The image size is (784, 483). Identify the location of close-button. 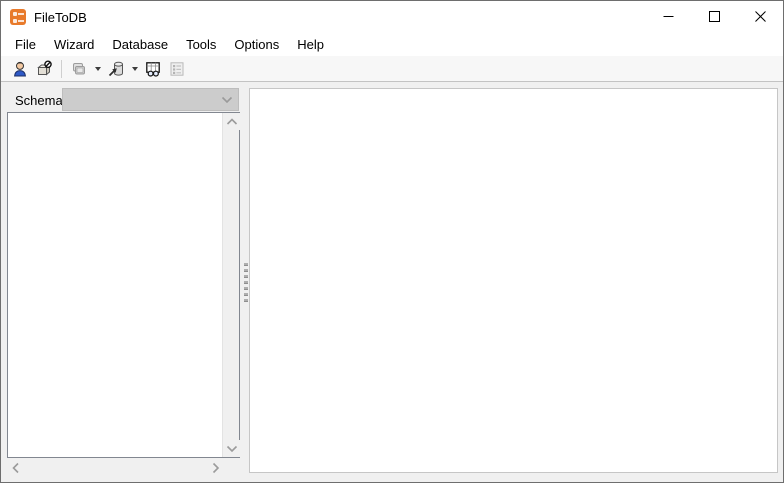
(760, 16).